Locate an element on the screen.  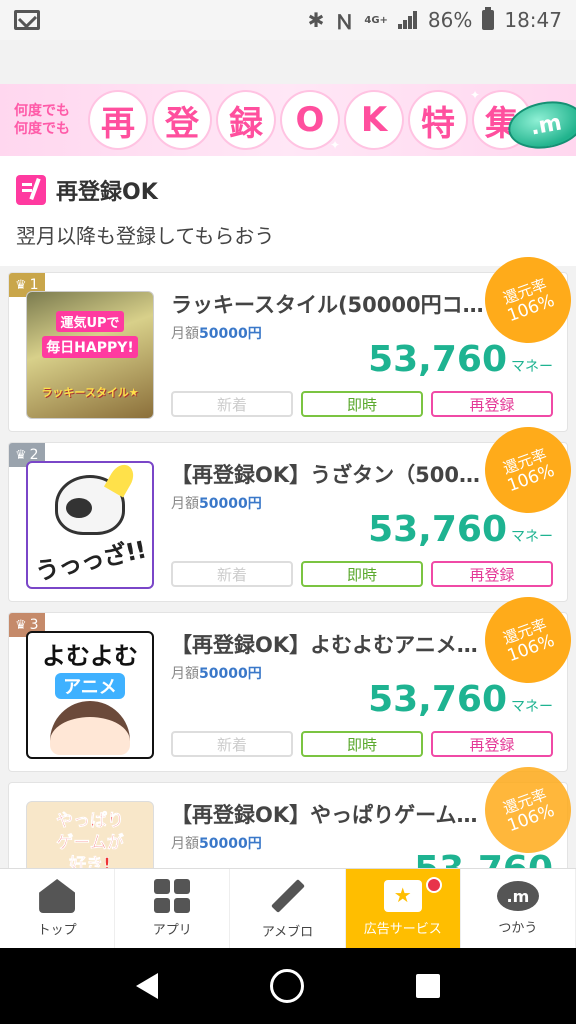
section-header: 再登録OK 翌月以降も登録してもらおう is located at coordinates (288, 211).